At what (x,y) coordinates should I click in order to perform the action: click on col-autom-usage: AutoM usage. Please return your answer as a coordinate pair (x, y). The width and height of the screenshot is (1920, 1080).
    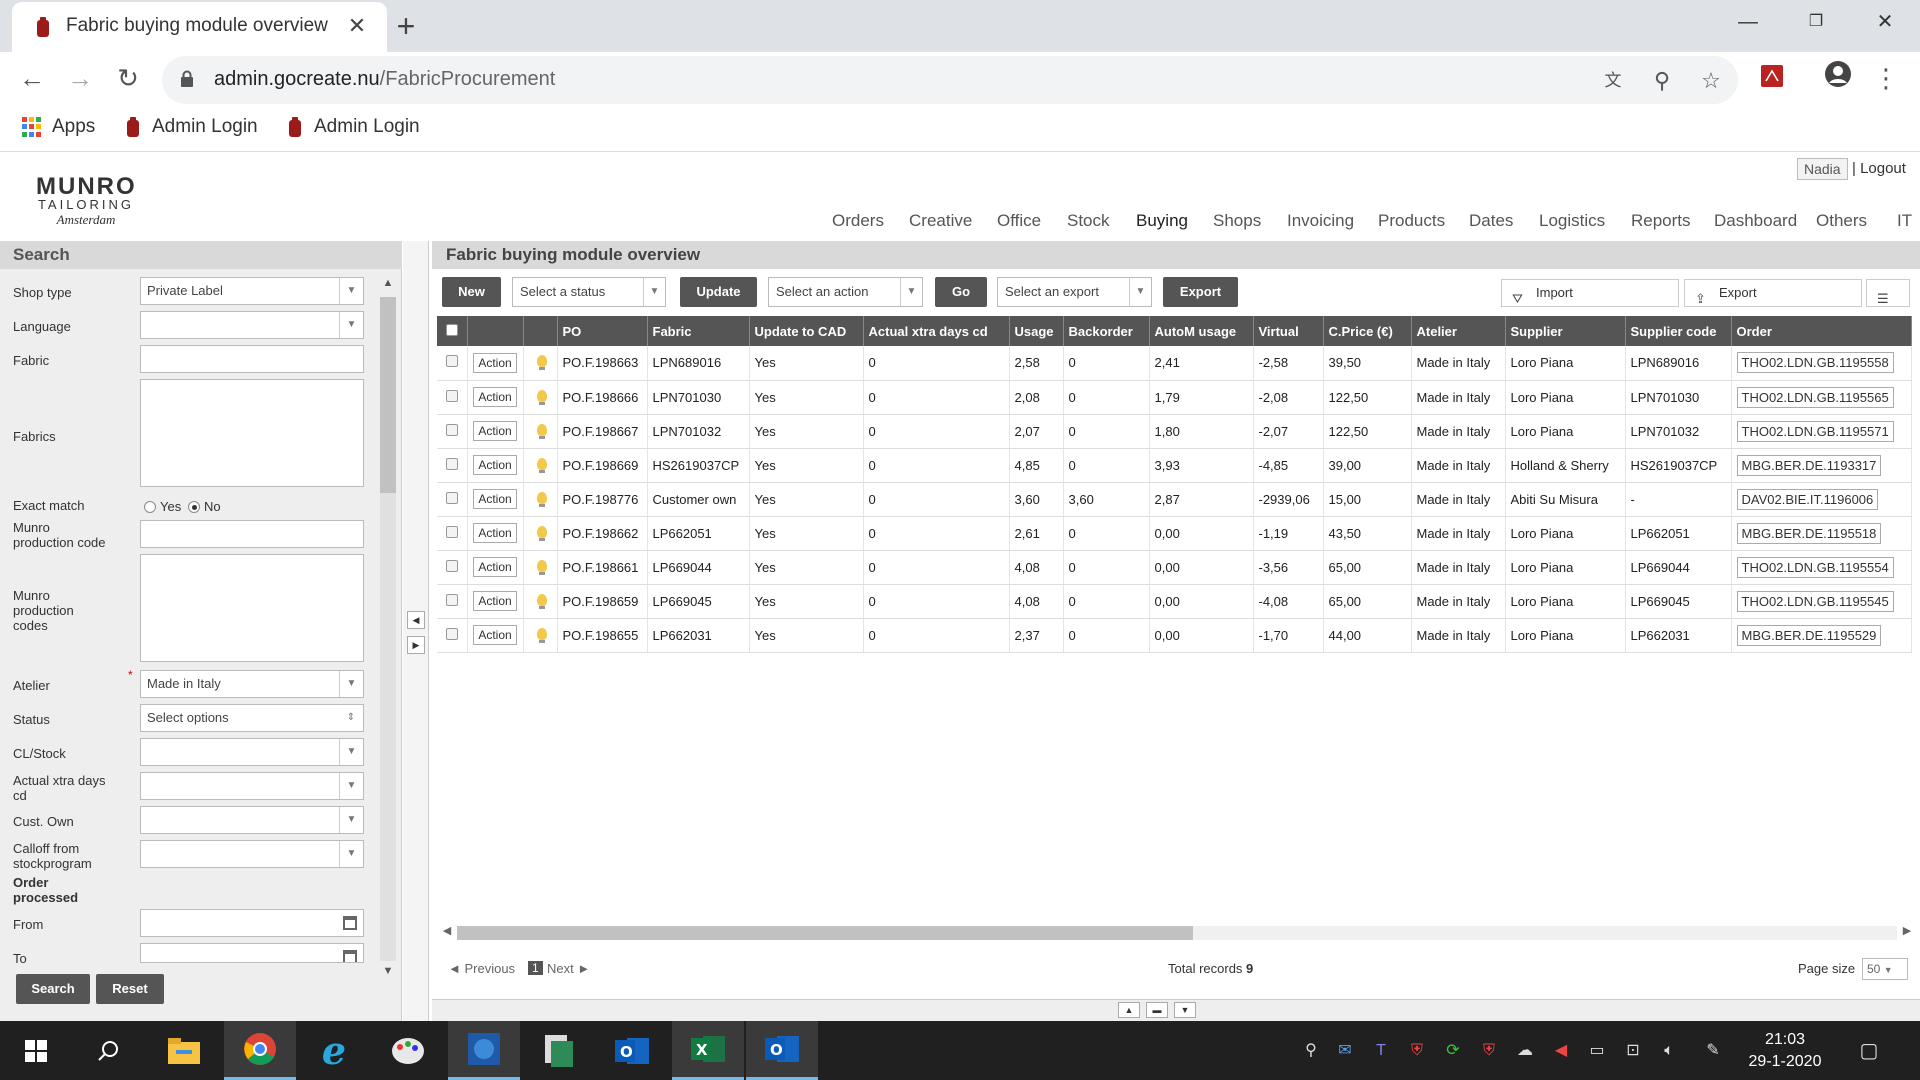
    Looking at the image, I should click on (1201, 331).